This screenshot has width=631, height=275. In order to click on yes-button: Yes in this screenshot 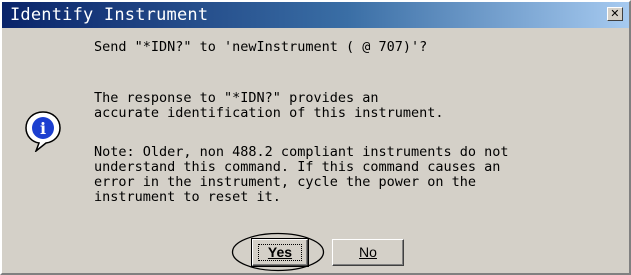, I will do `click(280, 252)`.